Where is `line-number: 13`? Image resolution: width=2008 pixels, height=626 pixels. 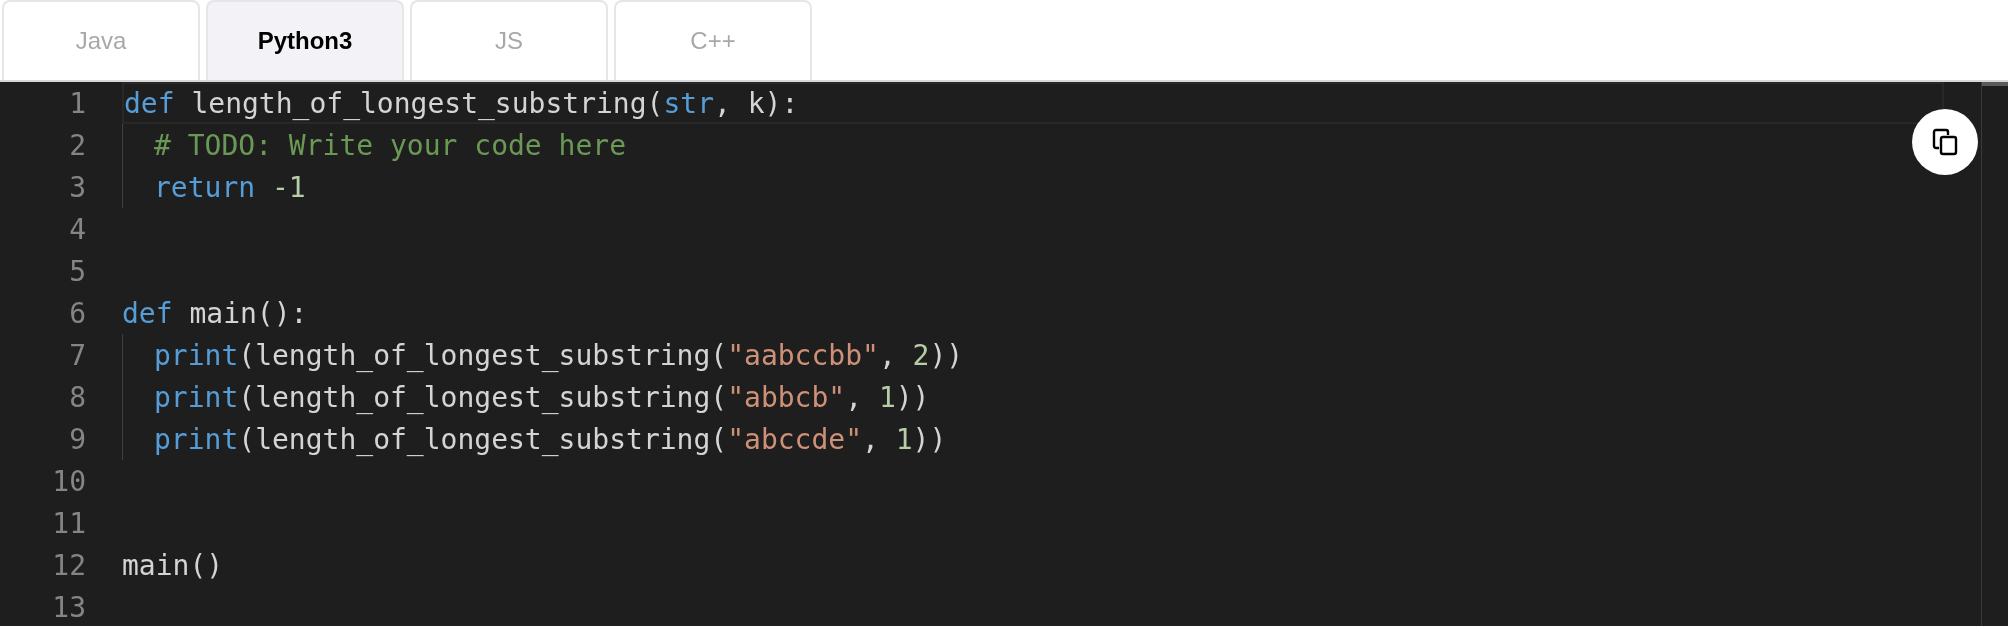 line-number: 13 is located at coordinates (68, 607).